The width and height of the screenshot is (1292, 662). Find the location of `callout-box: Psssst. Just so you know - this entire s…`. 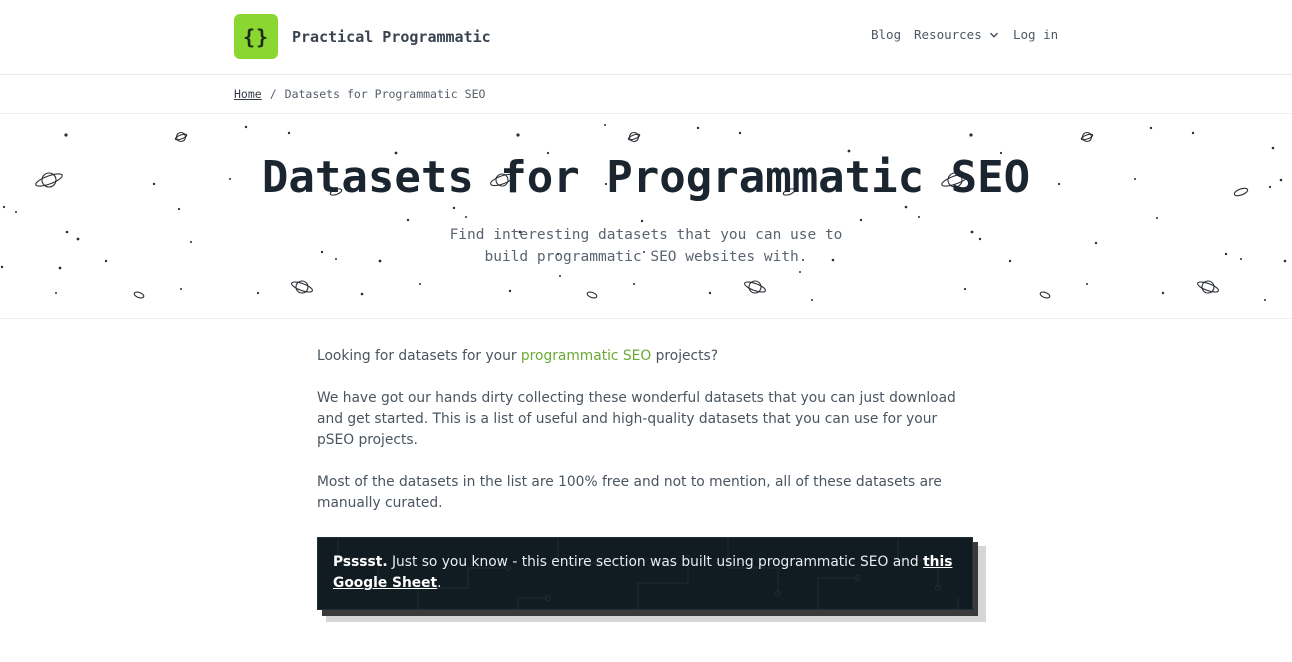

callout-box: Psssst. Just so you know - this entire s… is located at coordinates (645, 573).